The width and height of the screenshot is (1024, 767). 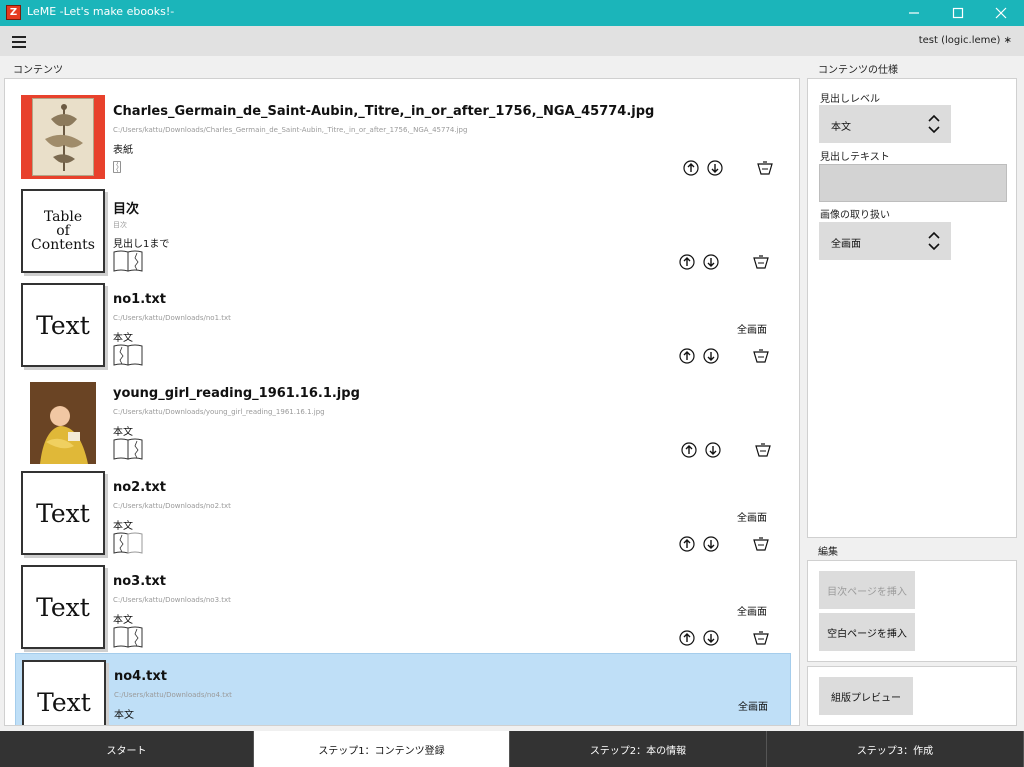 I want to click on heading-text-input, so click(x=913, y=183).